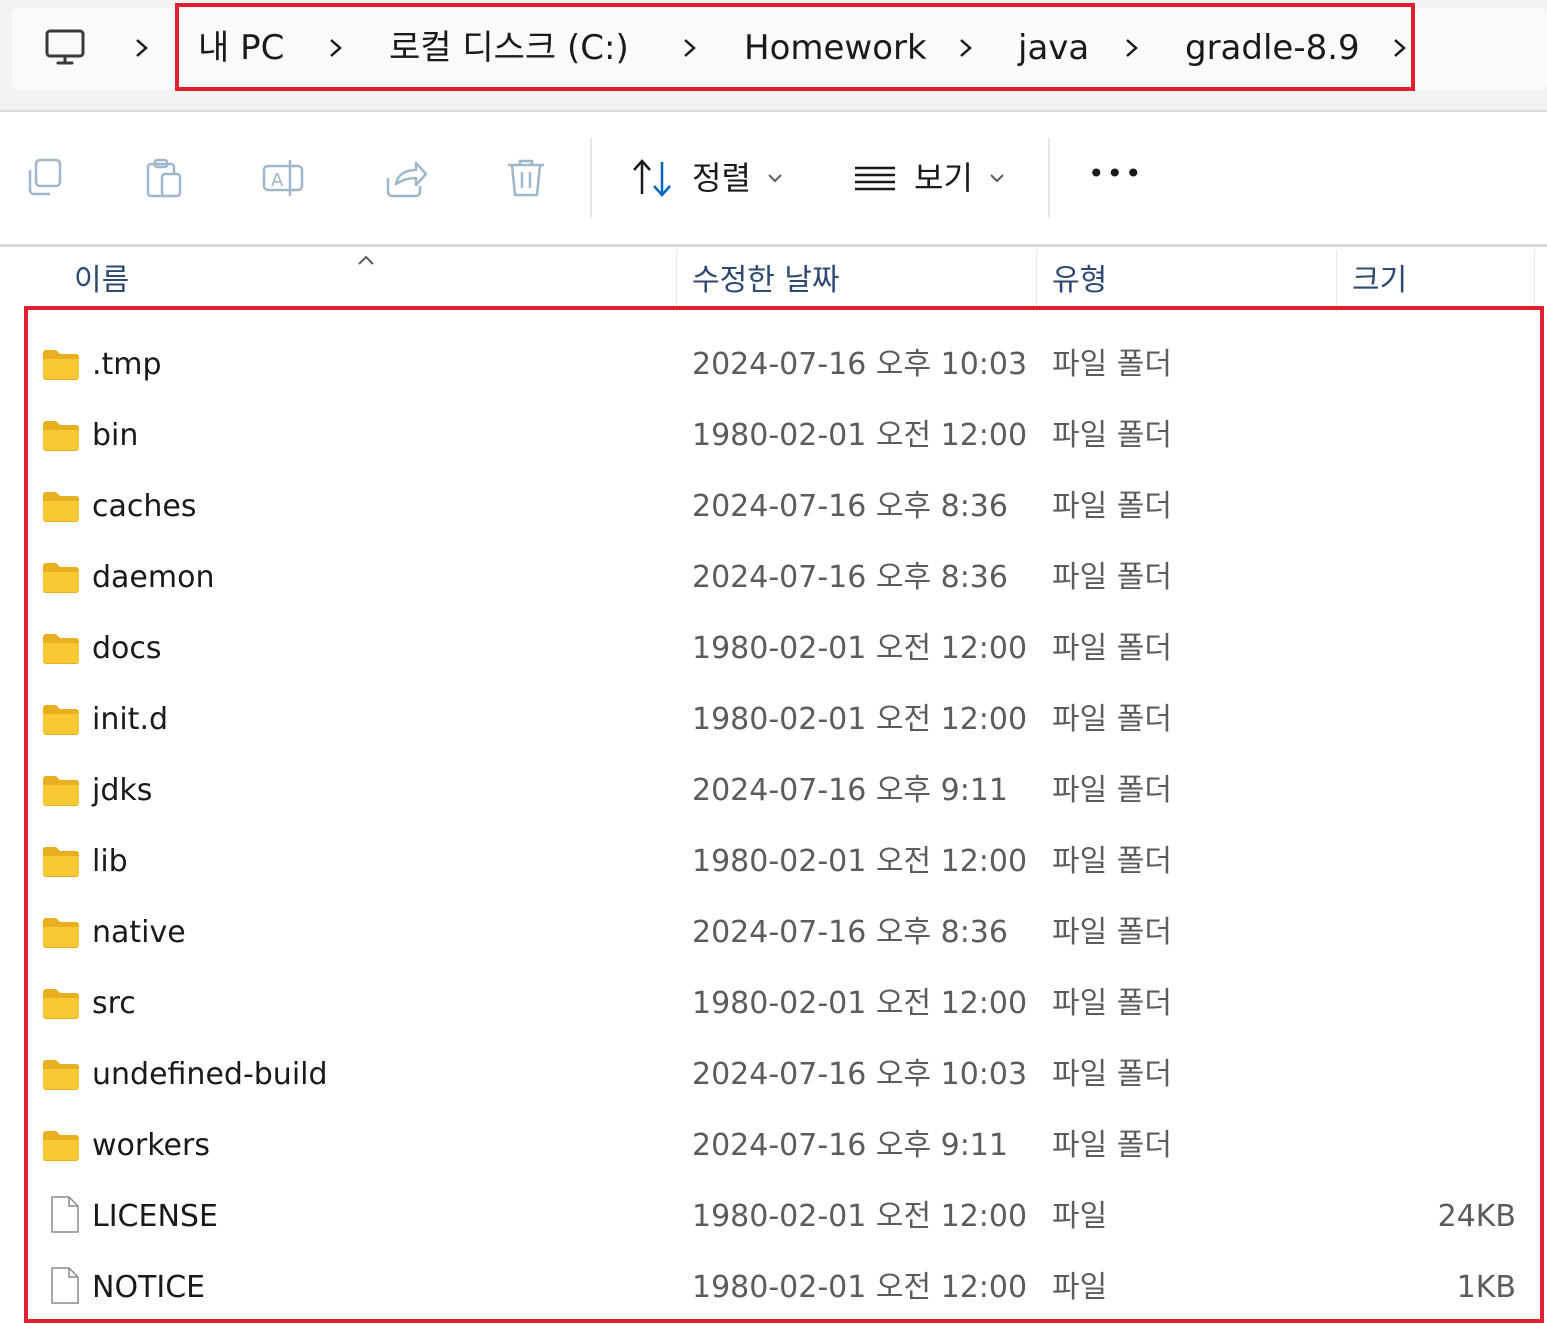 The height and width of the screenshot is (1325, 1547). What do you see at coordinates (127, 648) in the screenshot?
I see `file-name: docs` at bounding box center [127, 648].